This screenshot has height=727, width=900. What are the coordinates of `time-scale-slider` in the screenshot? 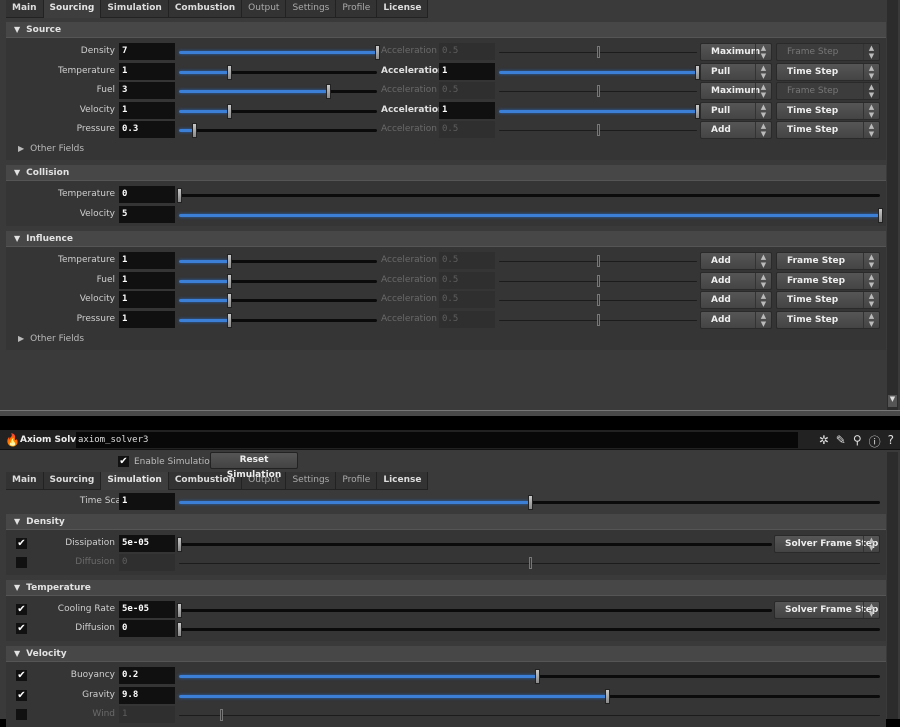 It's located at (529, 502).